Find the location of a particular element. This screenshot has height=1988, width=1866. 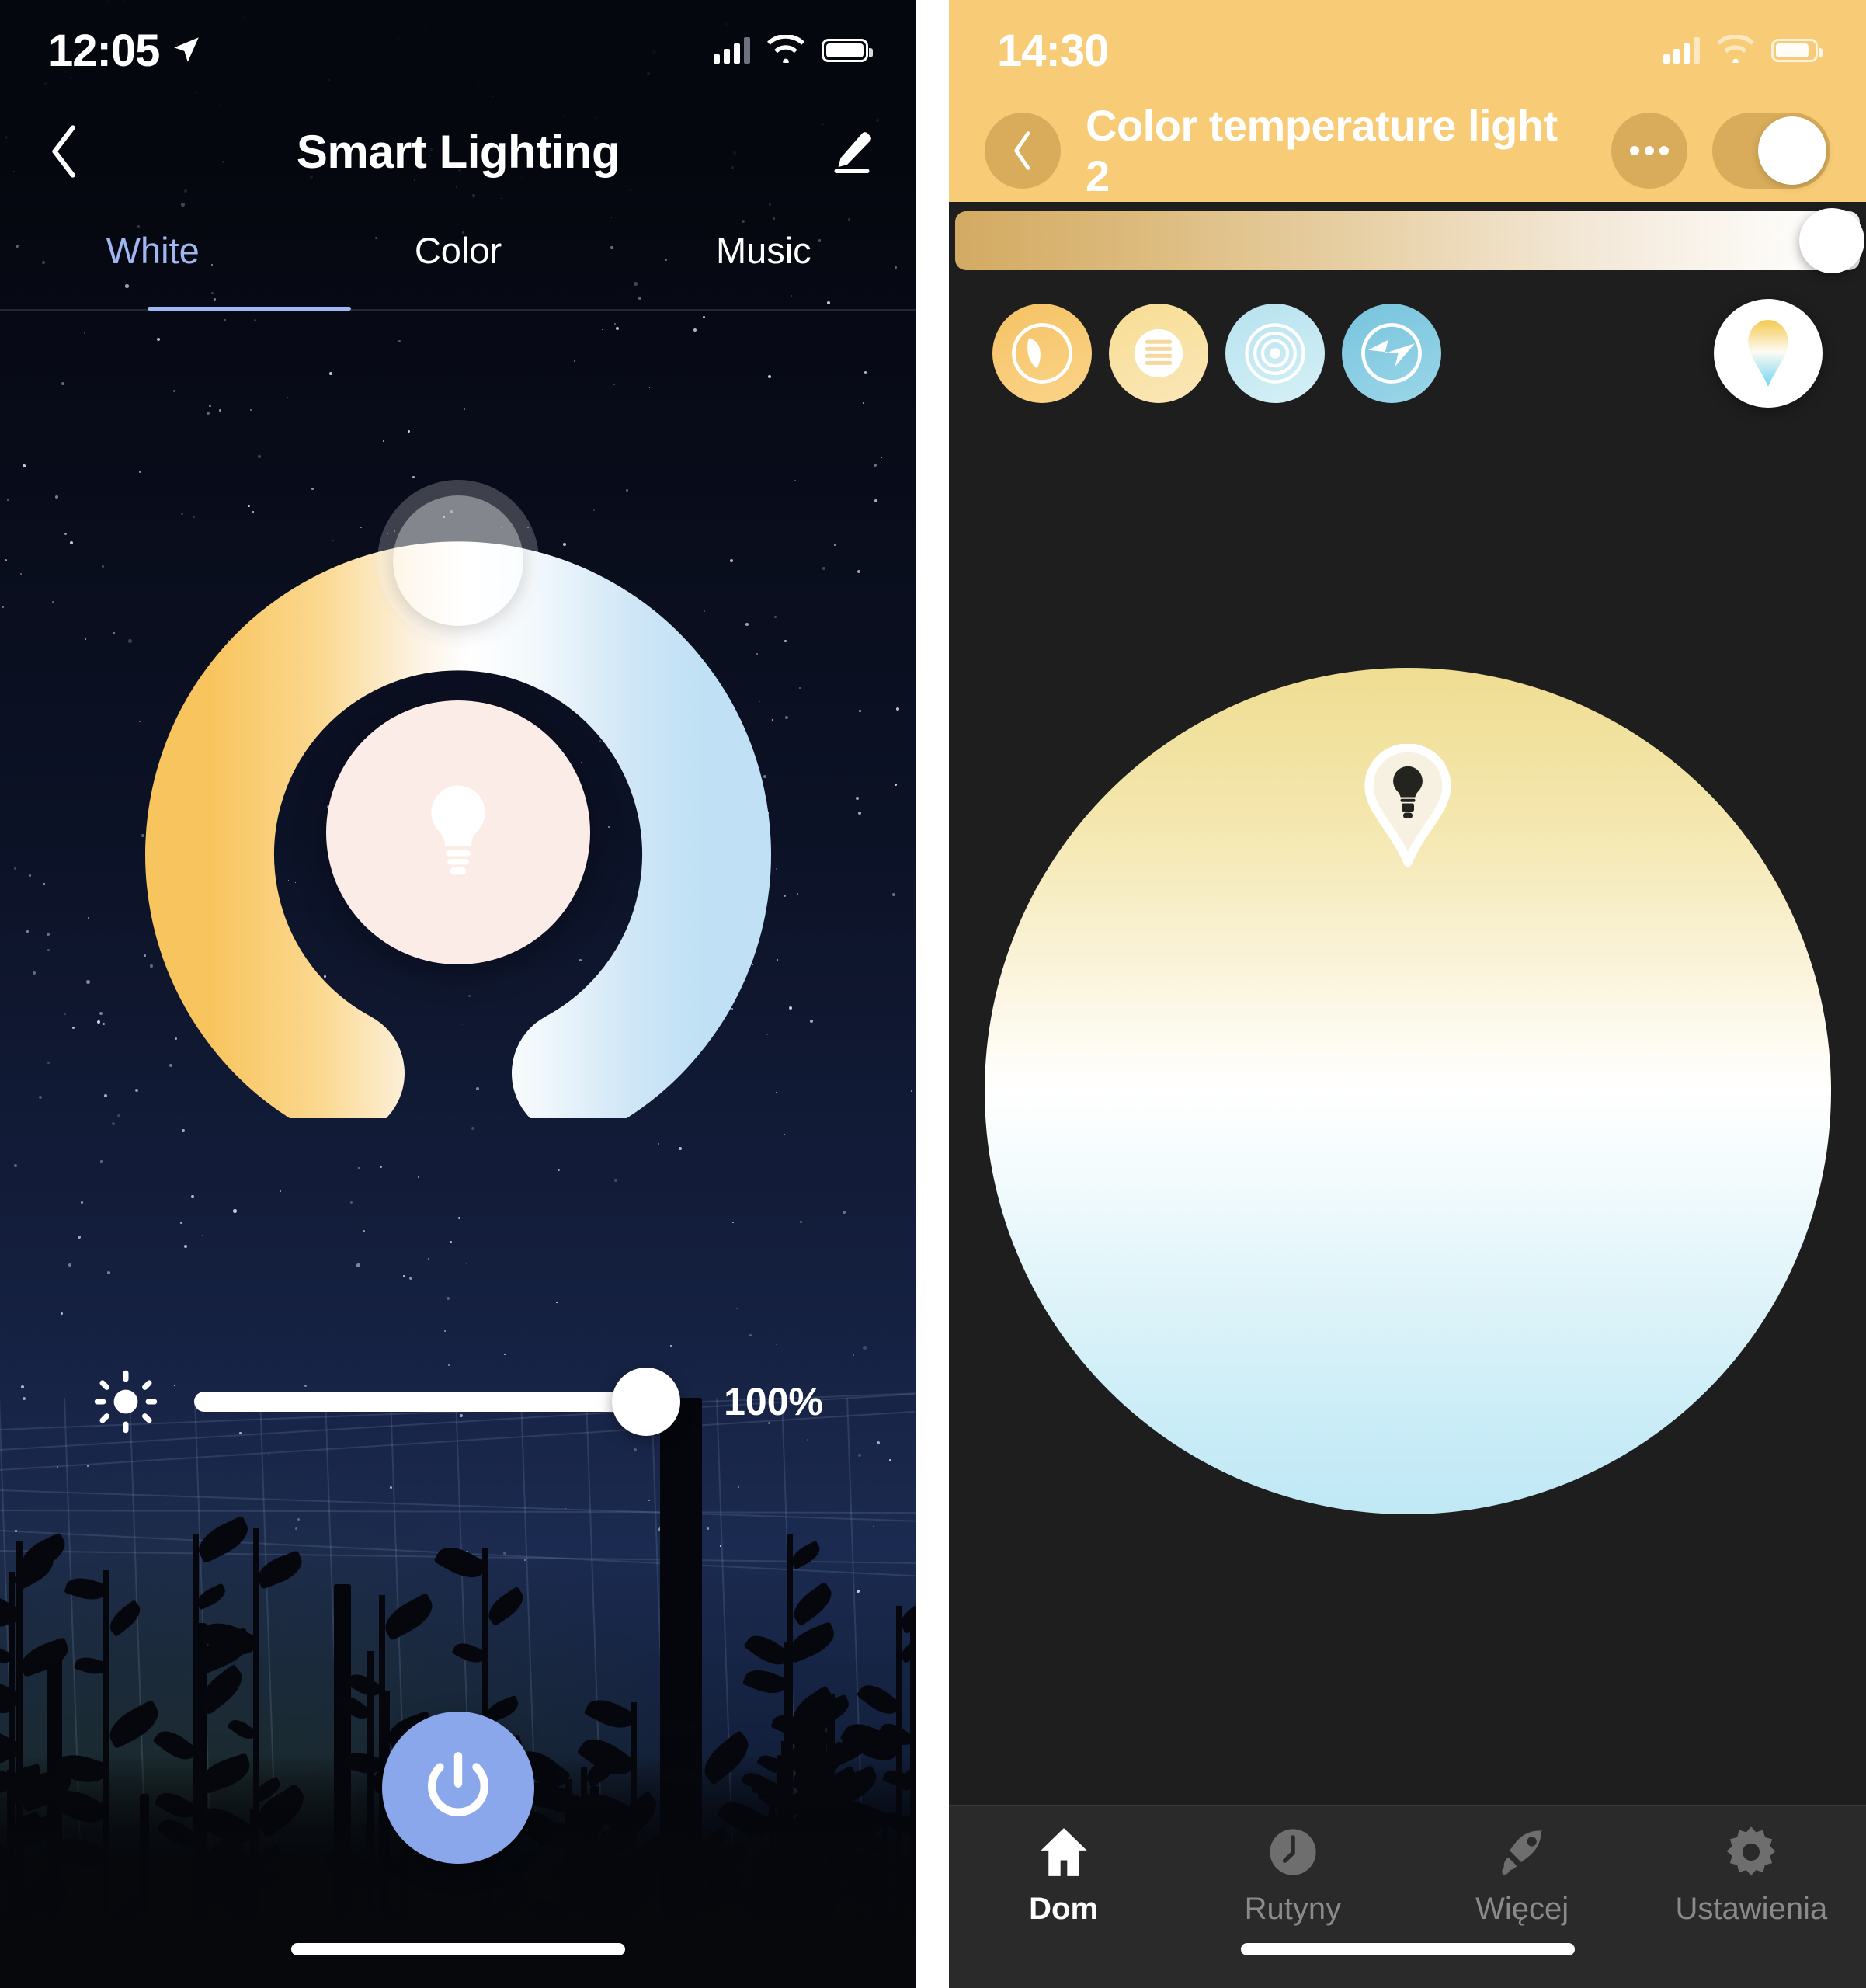

left-nav-bar: Smart Lighting is located at coordinates (458, 151).